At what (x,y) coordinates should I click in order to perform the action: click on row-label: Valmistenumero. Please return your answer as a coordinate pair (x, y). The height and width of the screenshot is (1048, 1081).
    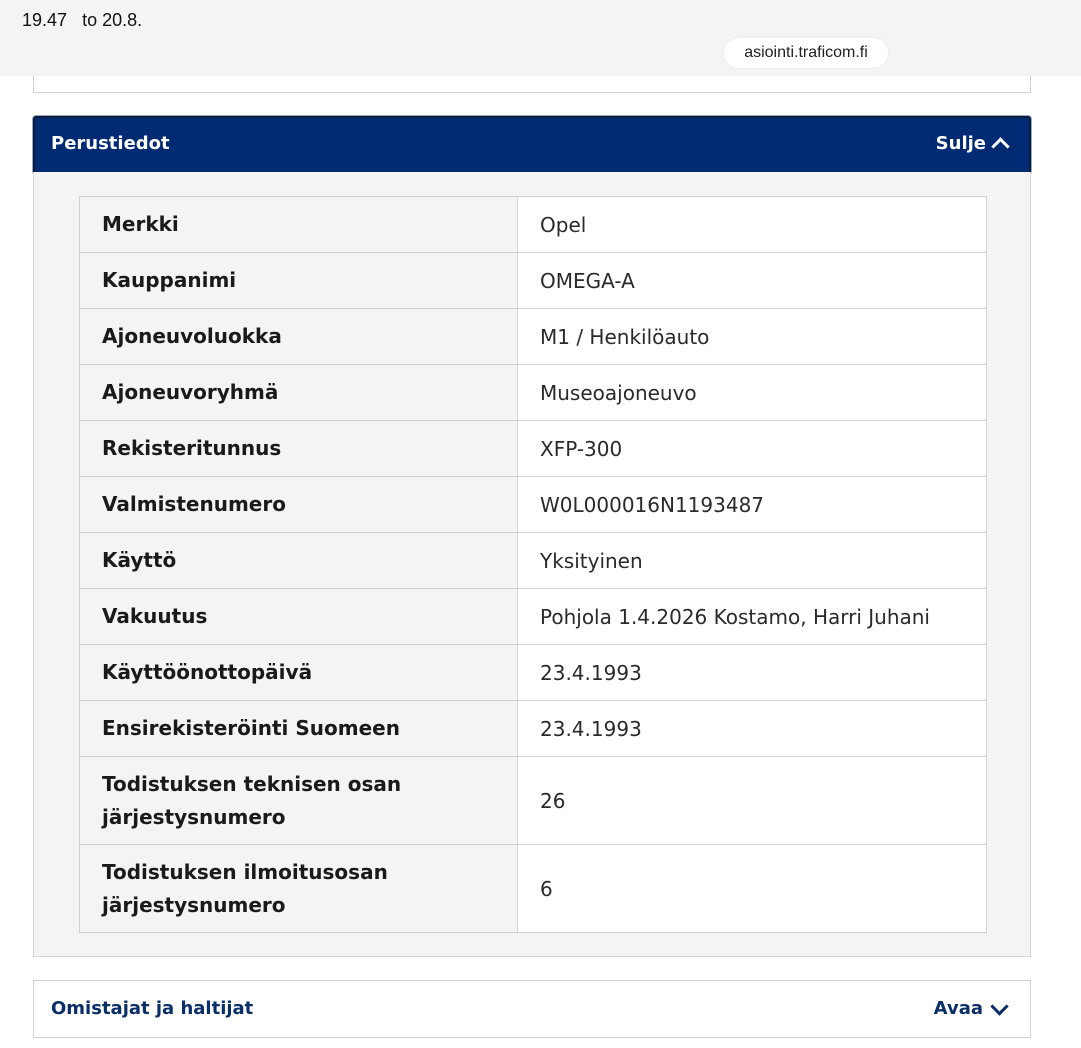
    Looking at the image, I should click on (298, 504).